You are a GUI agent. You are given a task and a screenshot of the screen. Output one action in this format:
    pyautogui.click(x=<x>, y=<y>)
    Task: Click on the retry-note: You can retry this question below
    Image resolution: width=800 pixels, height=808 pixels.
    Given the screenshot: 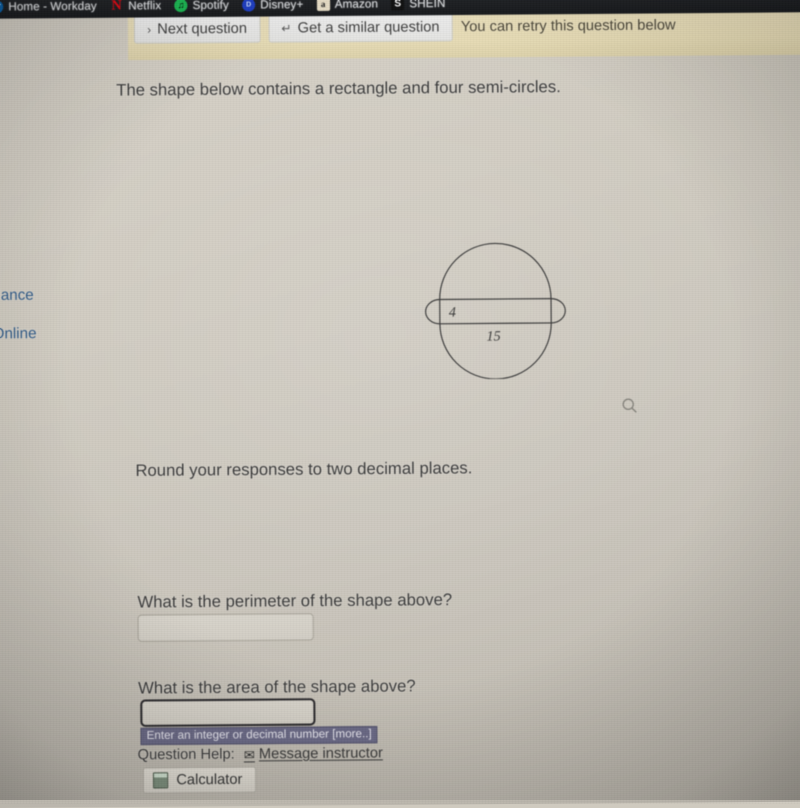 What is the action you would take?
    pyautogui.click(x=568, y=26)
    